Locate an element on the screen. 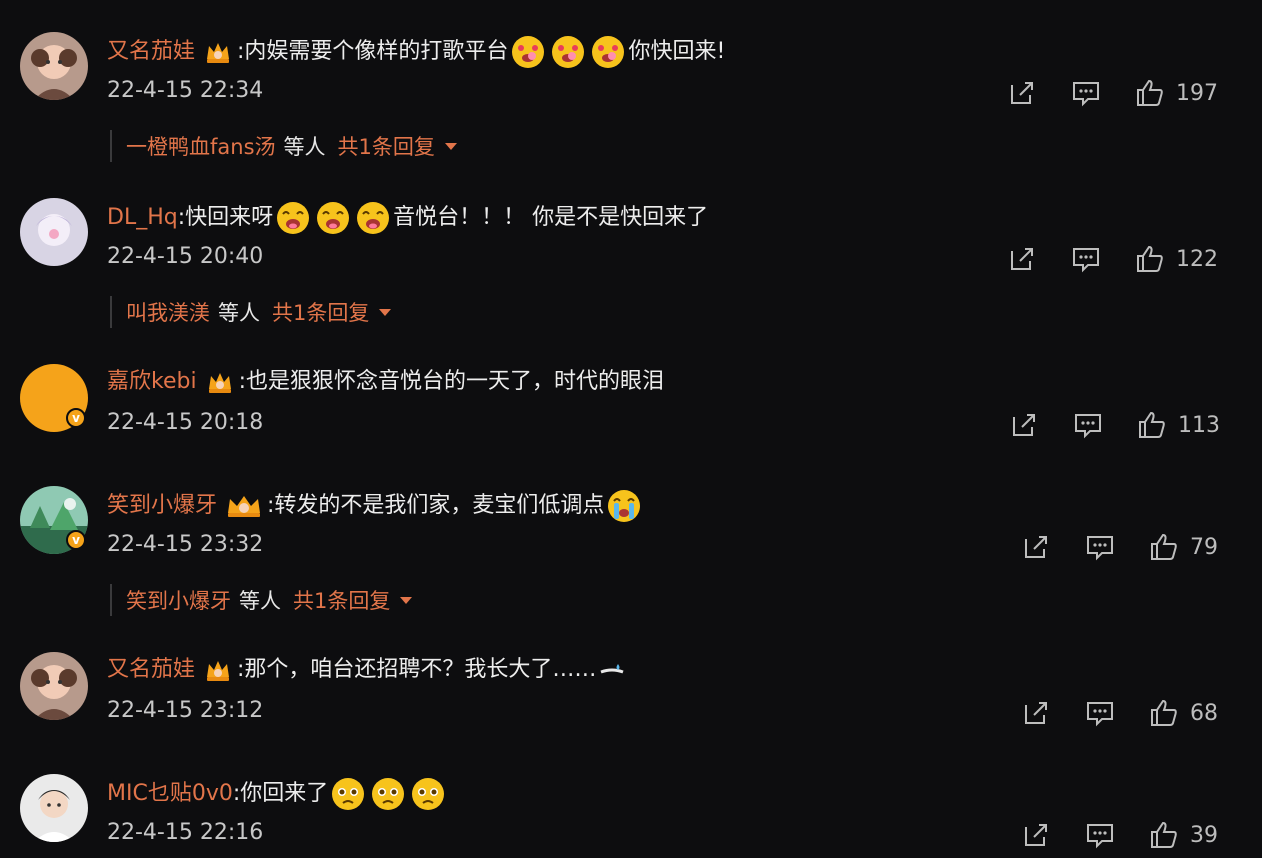 This screenshot has height=858, width=1262. comment-text: 你快回来! is located at coordinates (677, 51).